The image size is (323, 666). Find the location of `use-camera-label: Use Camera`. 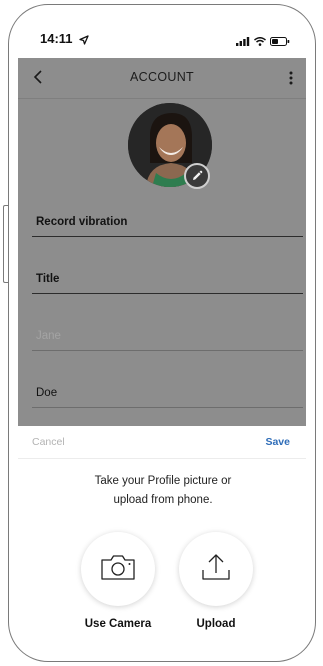

use-camera-label: Use Camera is located at coordinates (118, 624).